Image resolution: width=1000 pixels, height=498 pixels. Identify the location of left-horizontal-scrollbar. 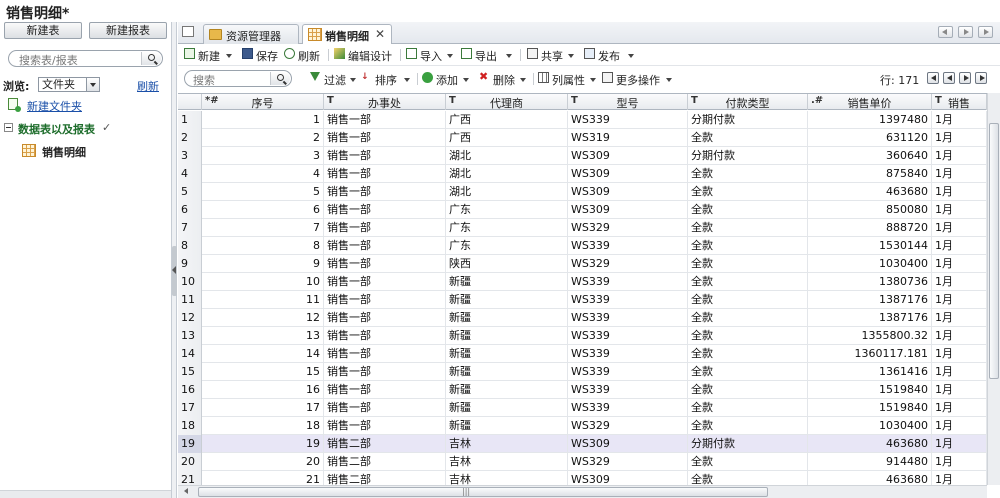
(85, 494).